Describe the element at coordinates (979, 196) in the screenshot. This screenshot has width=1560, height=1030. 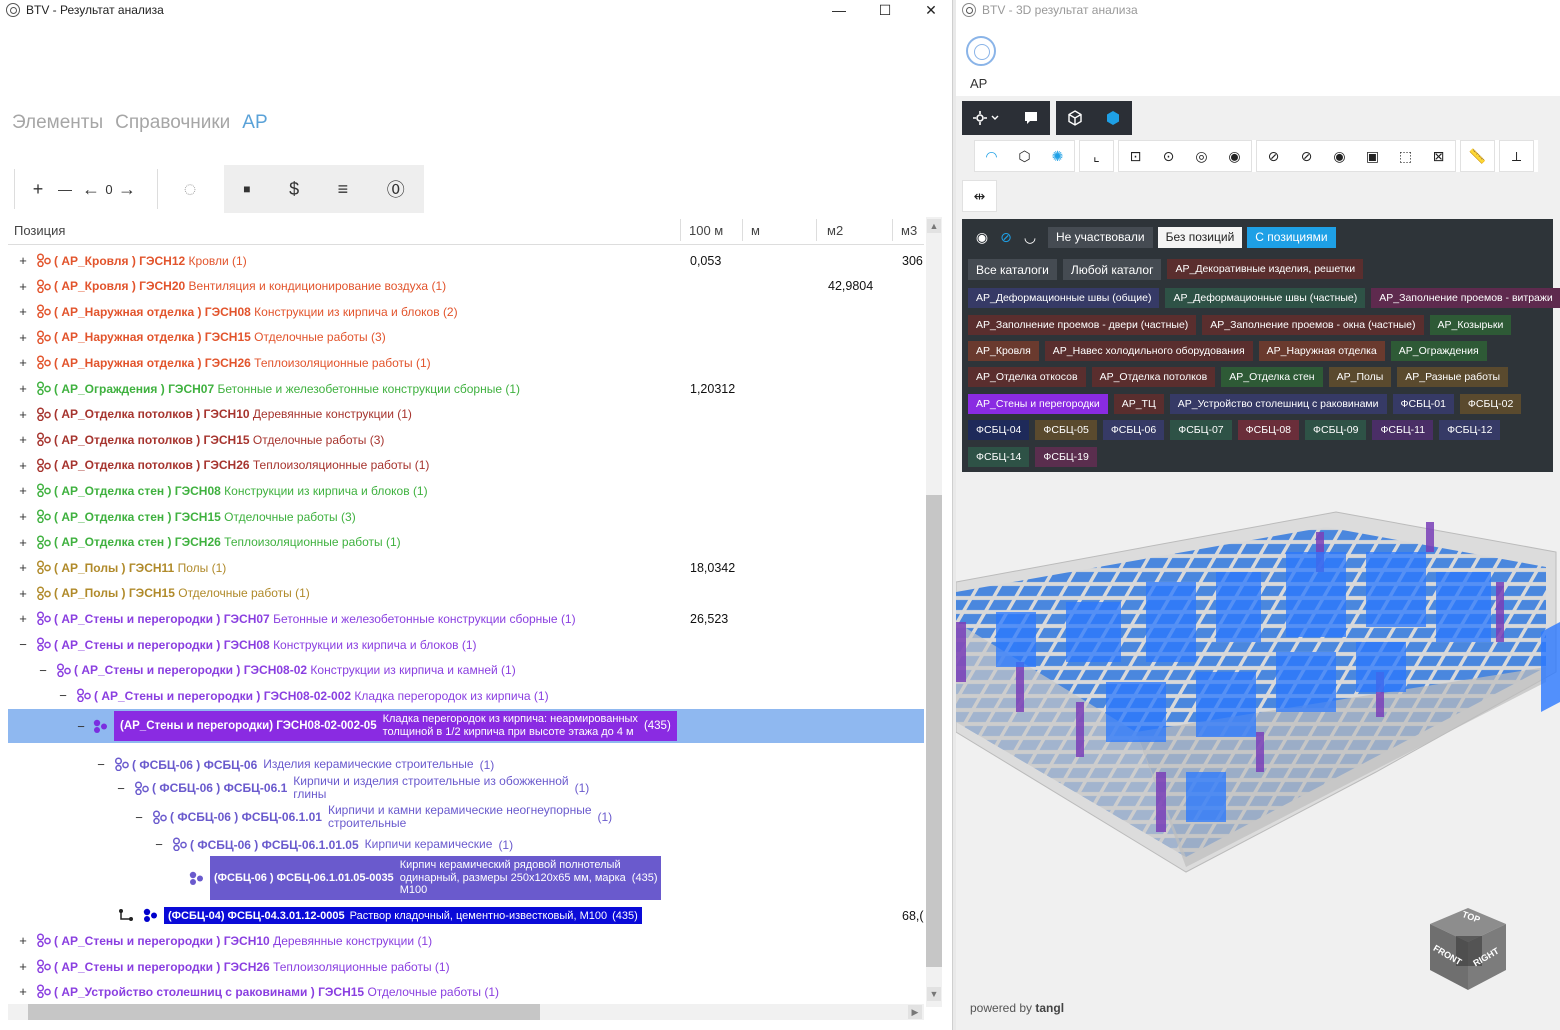
I see `fit-width-icon: ⇹` at that location.